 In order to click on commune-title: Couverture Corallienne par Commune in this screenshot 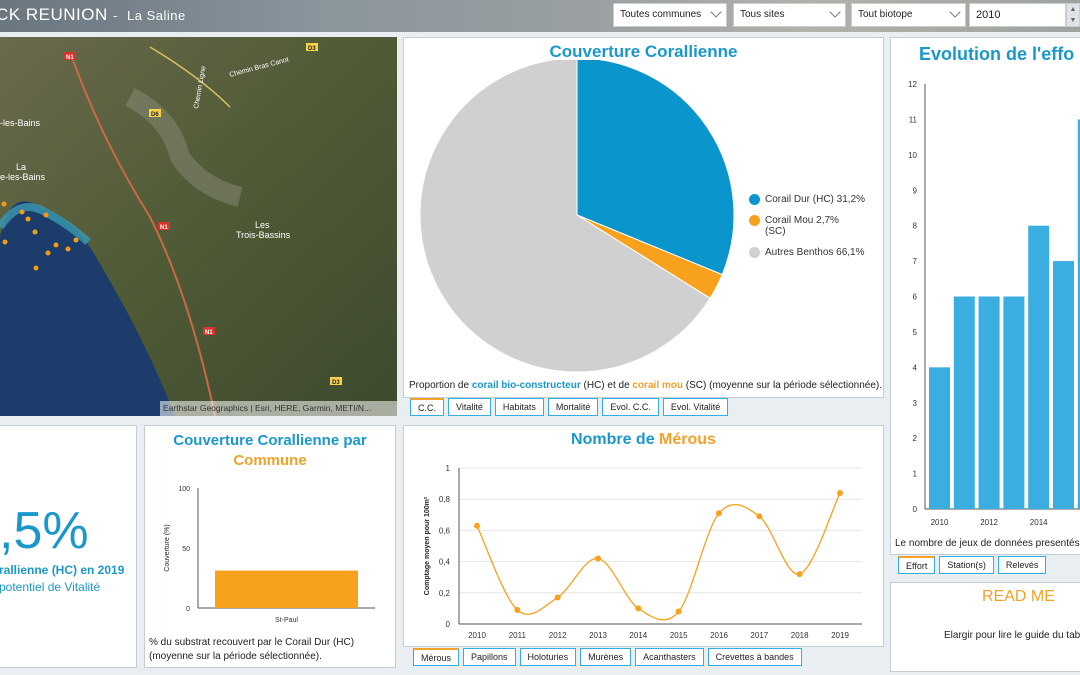, I will do `click(270, 451)`.